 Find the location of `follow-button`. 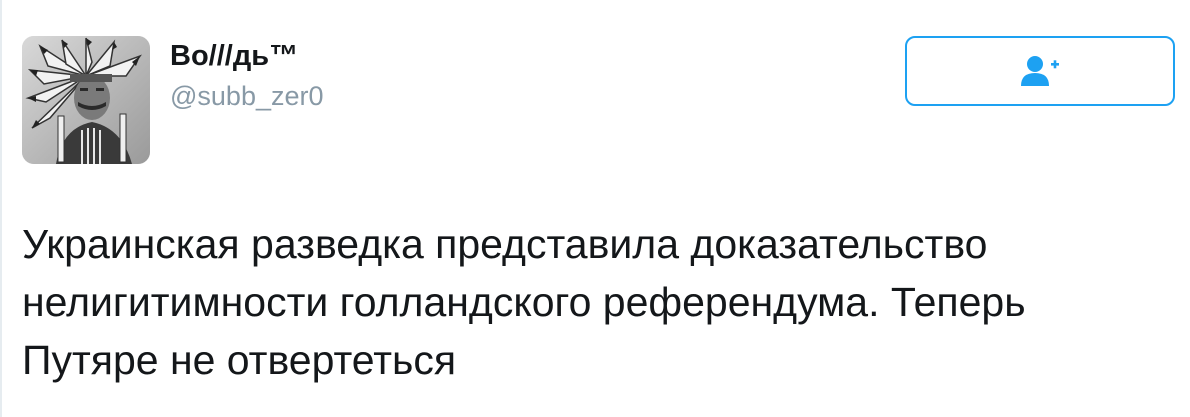

follow-button is located at coordinates (1040, 71).